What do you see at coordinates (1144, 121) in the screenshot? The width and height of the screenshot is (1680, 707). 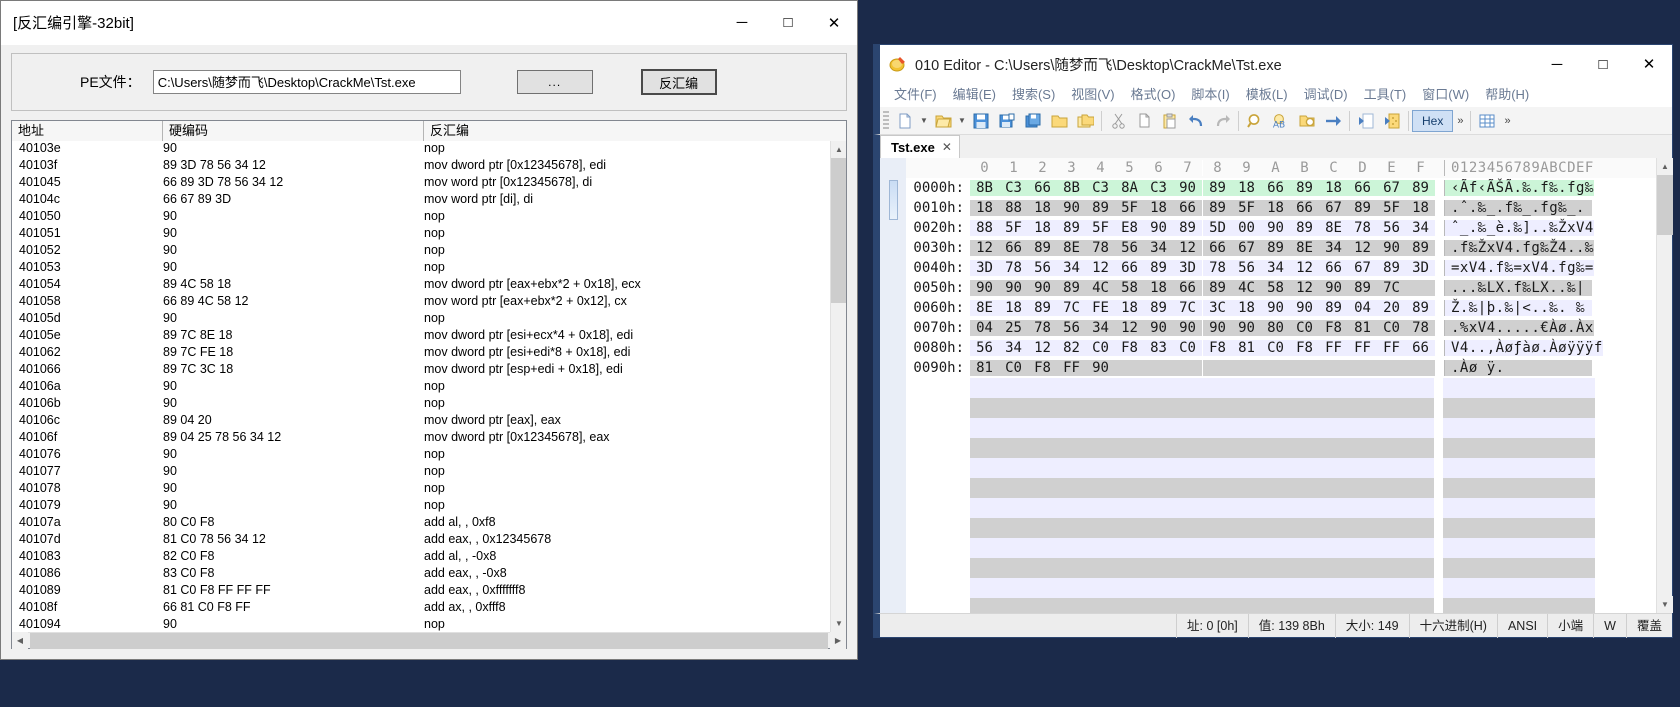 I see `copy-icon` at bounding box center [1144, 121].